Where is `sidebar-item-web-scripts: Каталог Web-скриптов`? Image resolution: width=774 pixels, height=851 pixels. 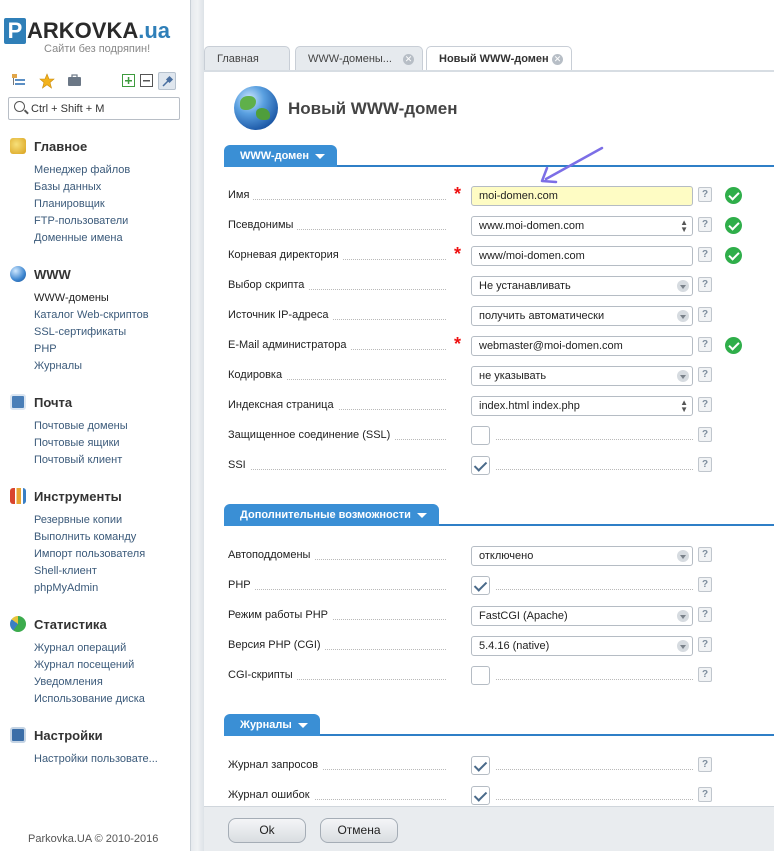
sidebar-item-web-scripts: Каталог Web-скриптов is located at coordinates (109, 315).